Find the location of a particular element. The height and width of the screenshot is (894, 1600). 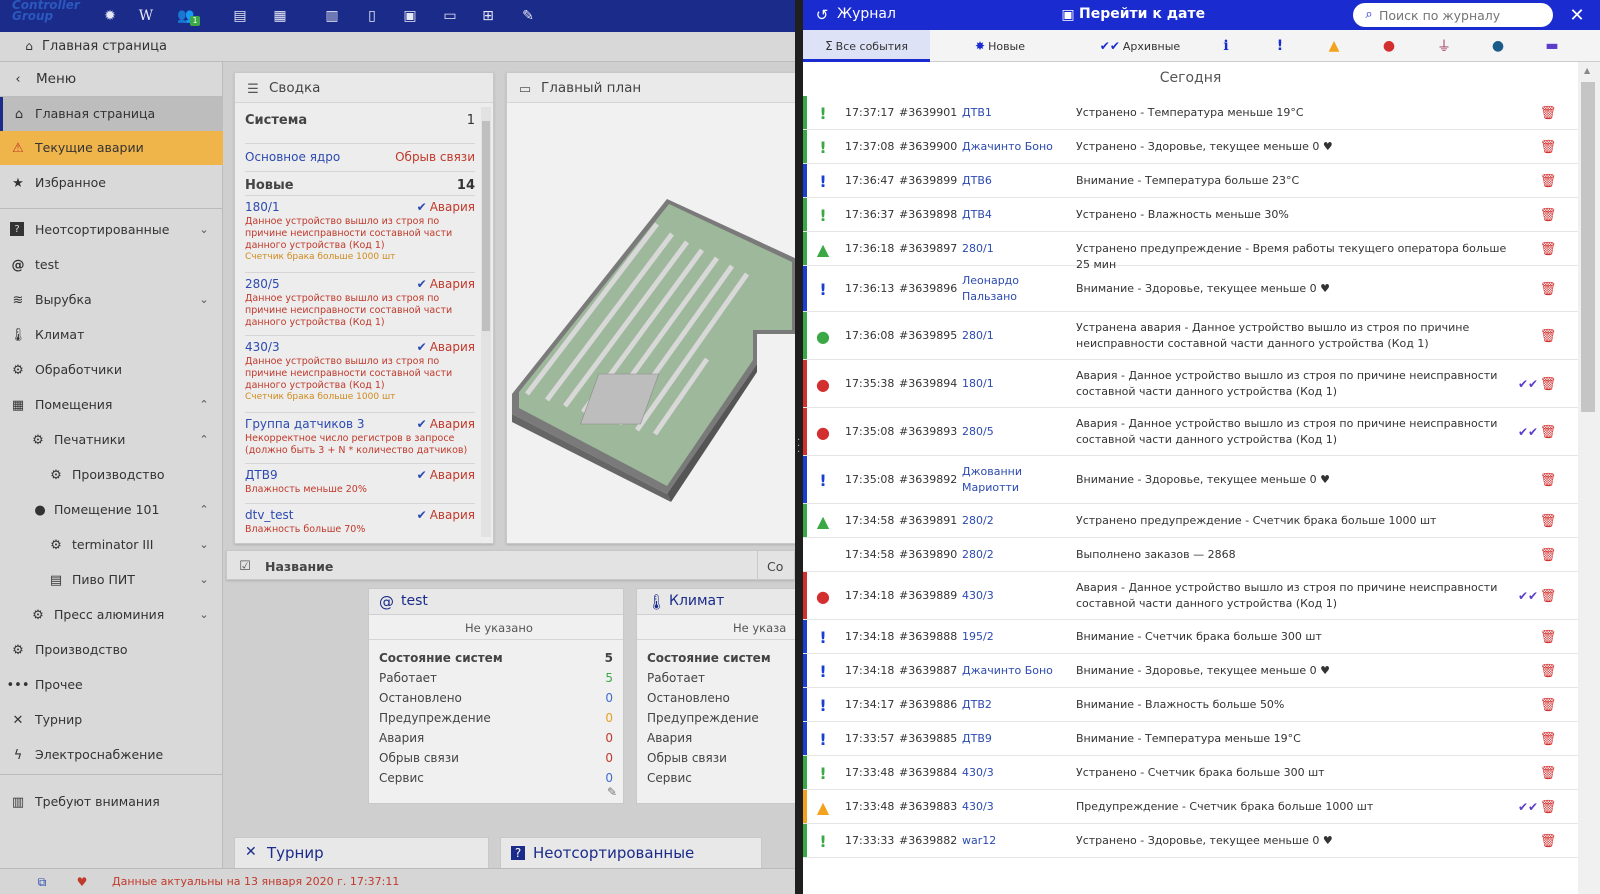

sidebar-item-home: ⌂ Главная страница is located at coordinates (111, 114).